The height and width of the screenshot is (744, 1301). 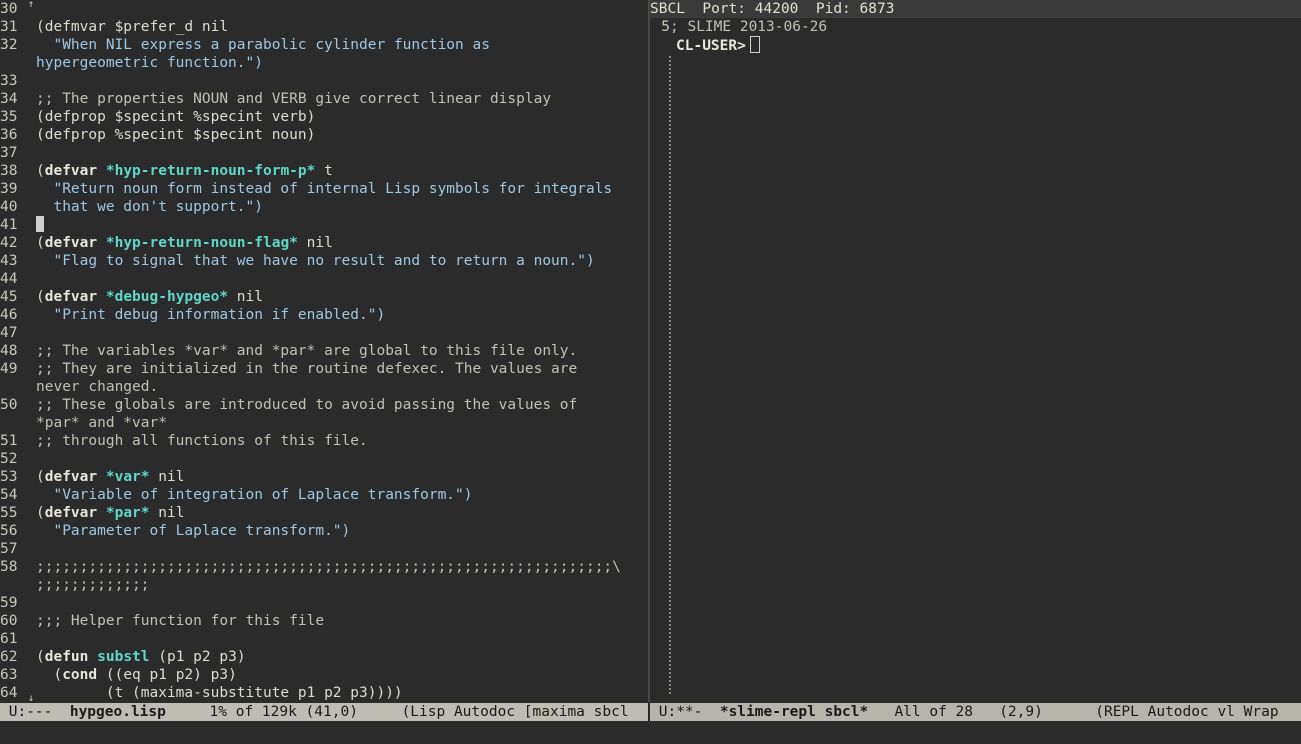 What do you see at coordinates (515, 712) in the screenshot?
I see `modeline-modes: (Lisp Autodoc [maxima sbcl` at bounding box center [515, 712].